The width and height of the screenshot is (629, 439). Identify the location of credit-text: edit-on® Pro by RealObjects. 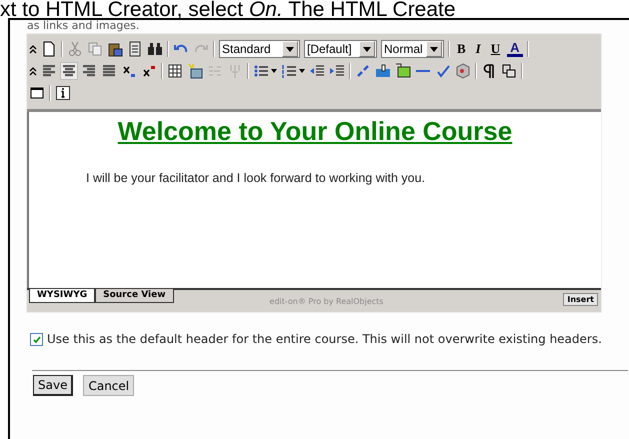
(327, 301).